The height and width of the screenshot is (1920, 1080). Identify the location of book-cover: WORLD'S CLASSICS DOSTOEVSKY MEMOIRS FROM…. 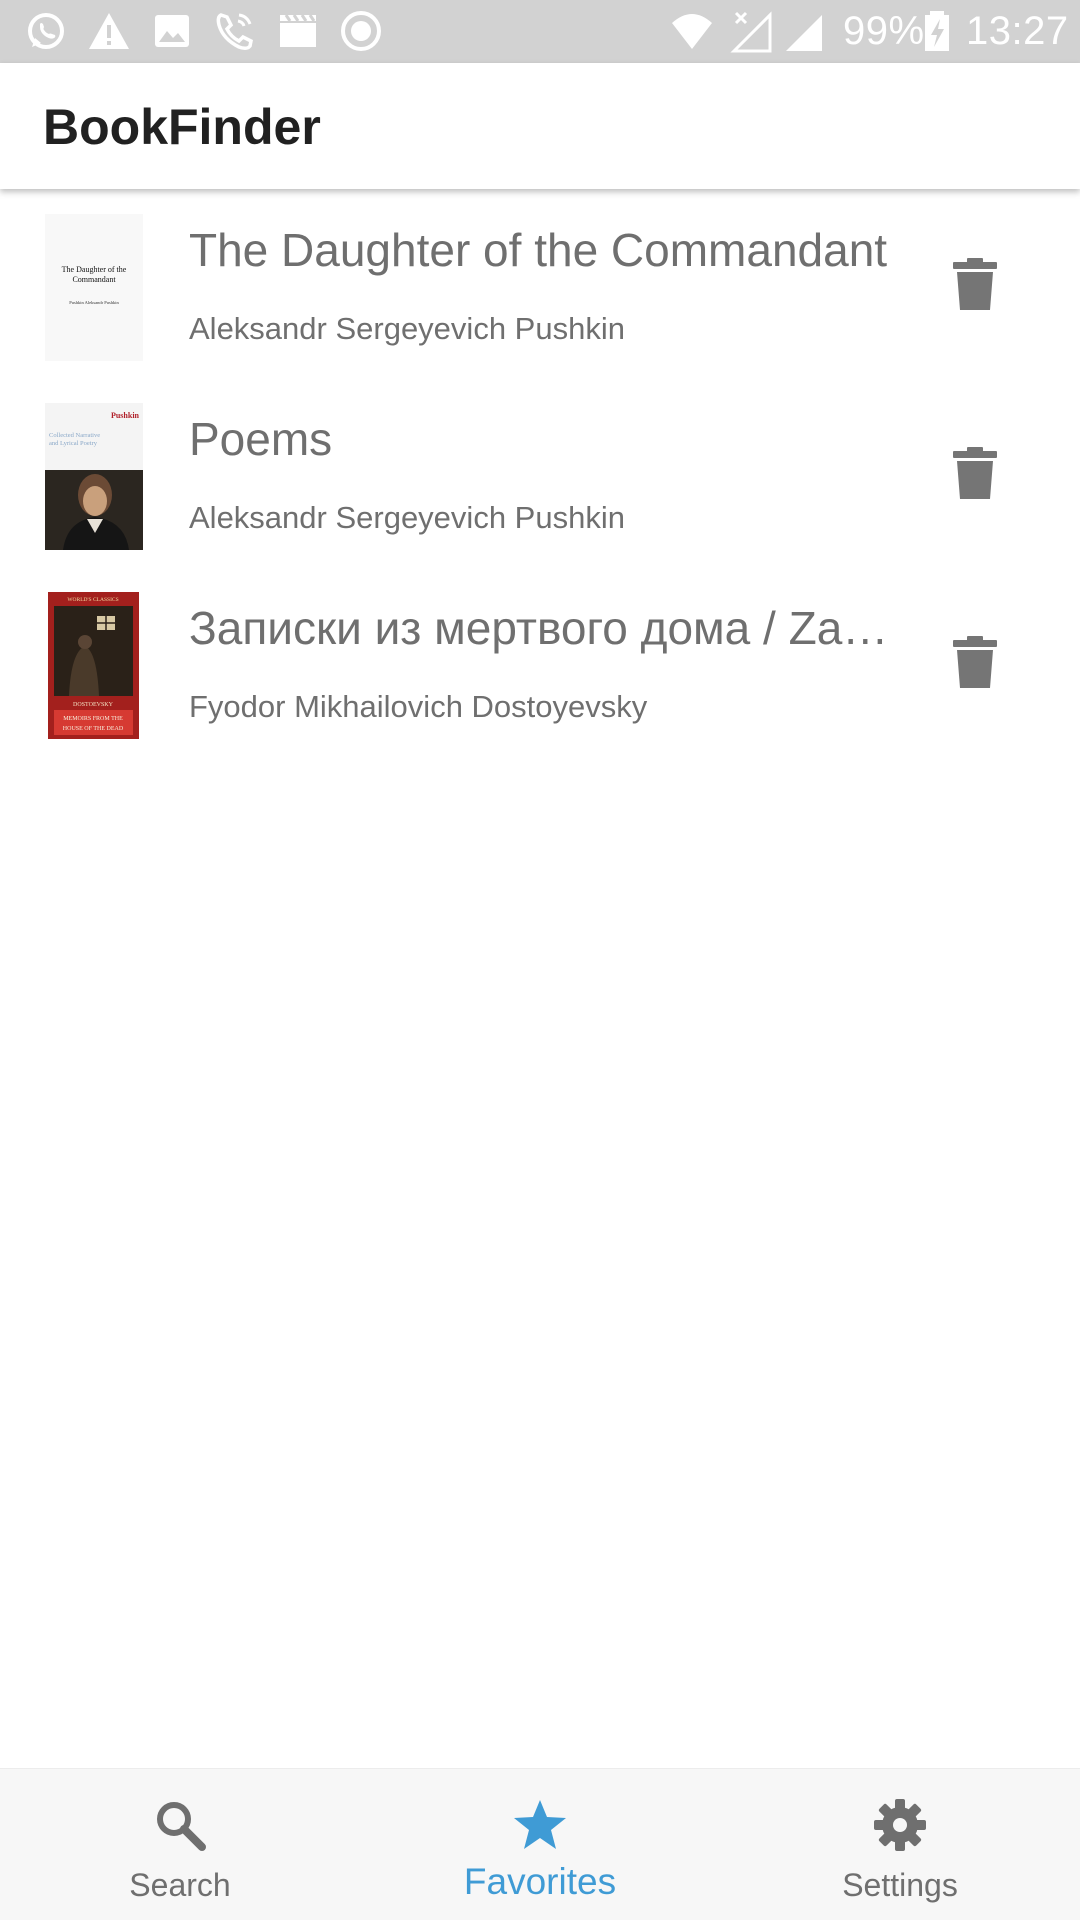
(94, 665).